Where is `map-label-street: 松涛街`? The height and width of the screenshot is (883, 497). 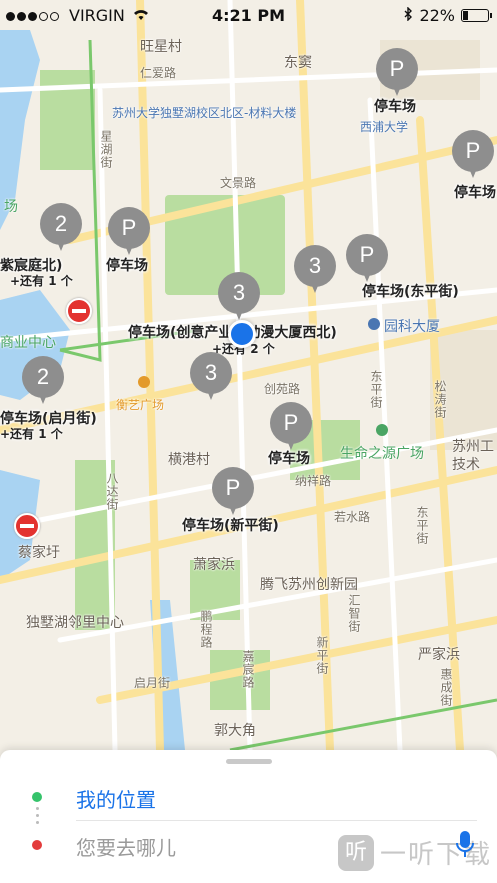 map-label-street: 松涛街 is located at coordinates (440, 399).